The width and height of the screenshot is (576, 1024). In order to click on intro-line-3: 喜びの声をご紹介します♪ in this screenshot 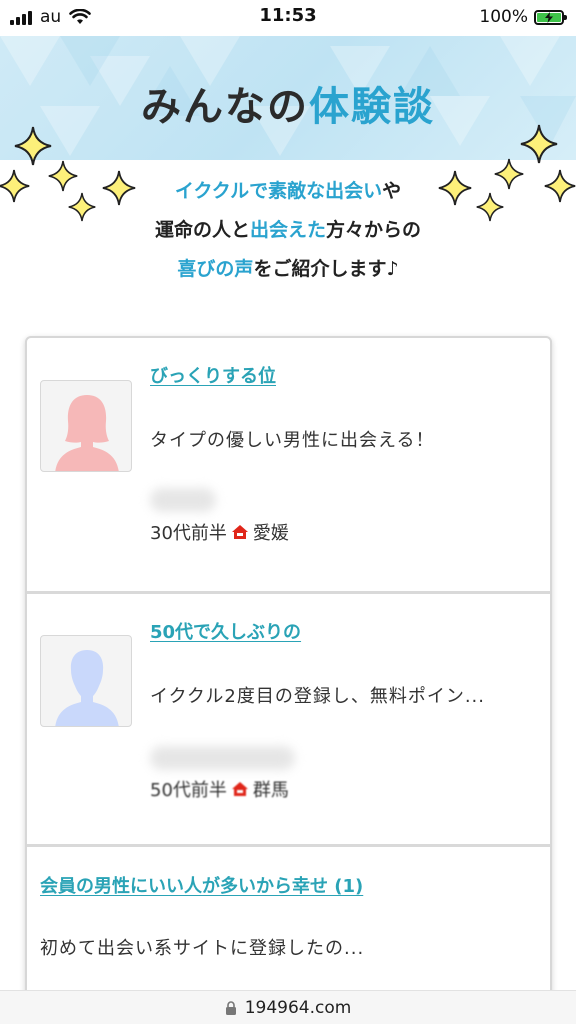, I will do `click(288, 269)`.